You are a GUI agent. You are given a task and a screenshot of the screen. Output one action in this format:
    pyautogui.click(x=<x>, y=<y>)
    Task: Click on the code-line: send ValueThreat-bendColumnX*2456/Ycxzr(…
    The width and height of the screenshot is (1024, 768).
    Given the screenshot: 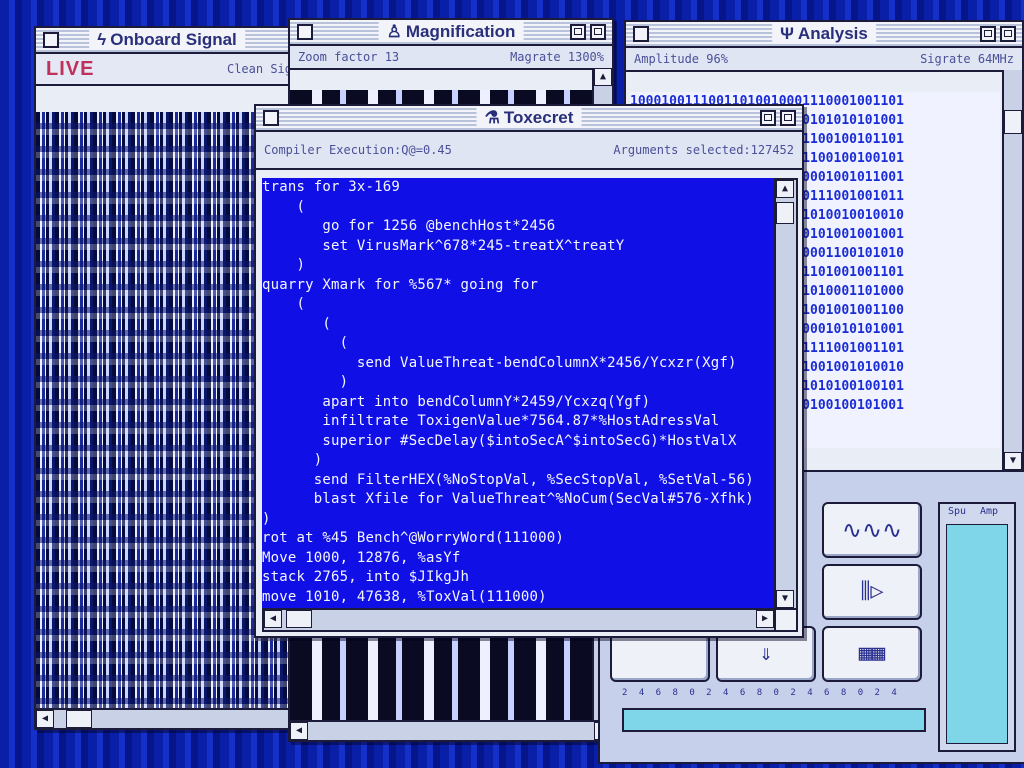 What is the action you would take?
    pyautogui.click(x=499, y=362)
    